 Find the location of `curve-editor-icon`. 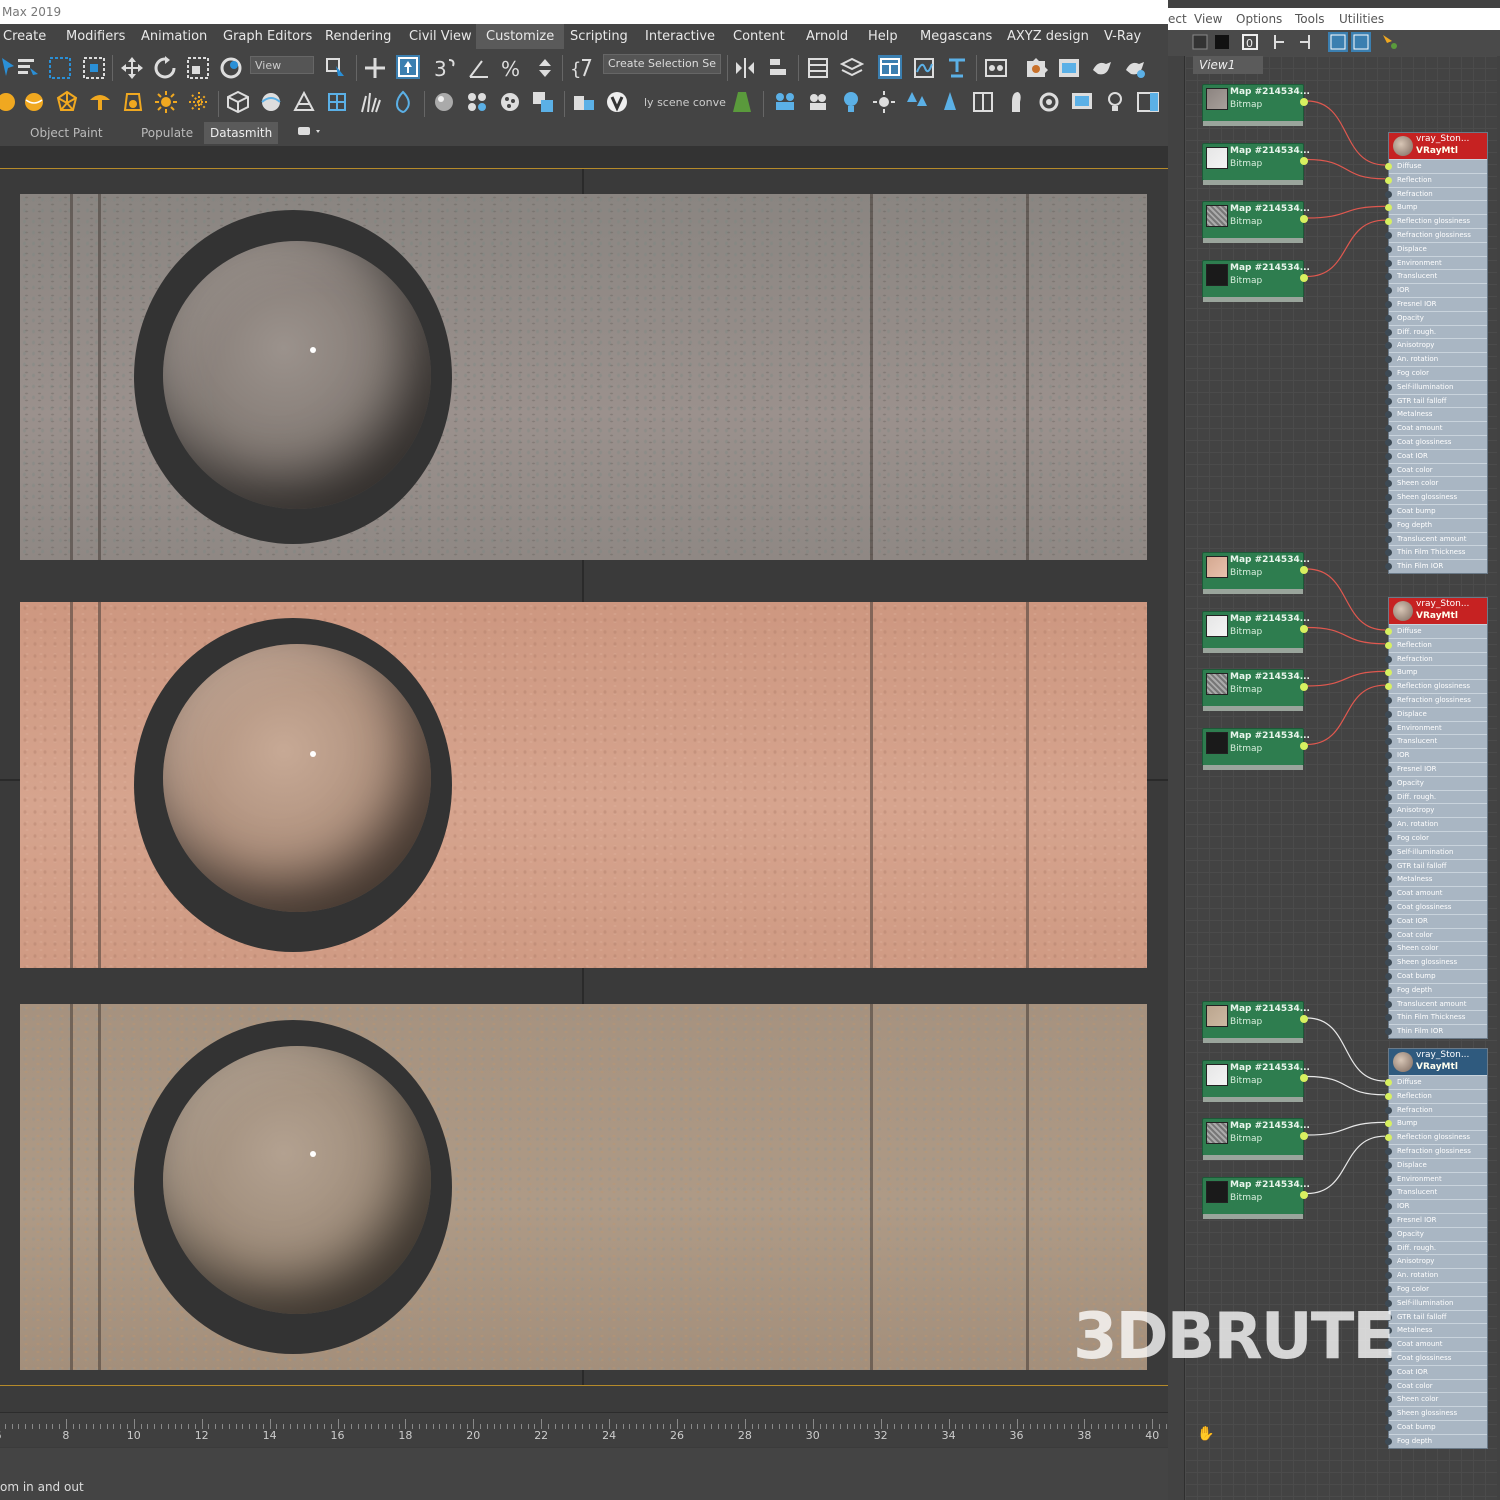

curve-editor-icon is located at coordinates (924, 68).